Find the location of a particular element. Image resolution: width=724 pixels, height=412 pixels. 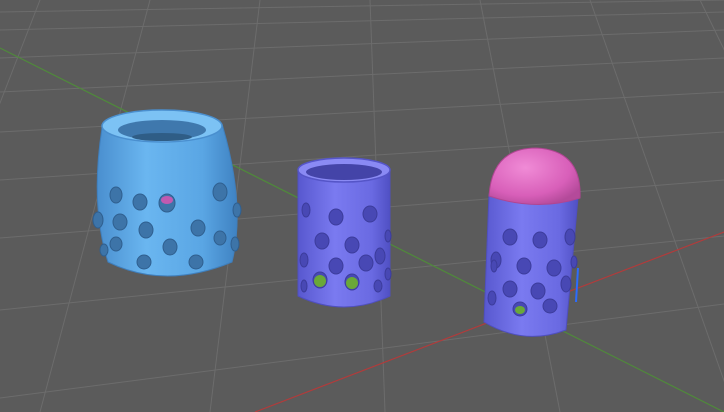

cylinder-object is located at coordinates (344, 232).